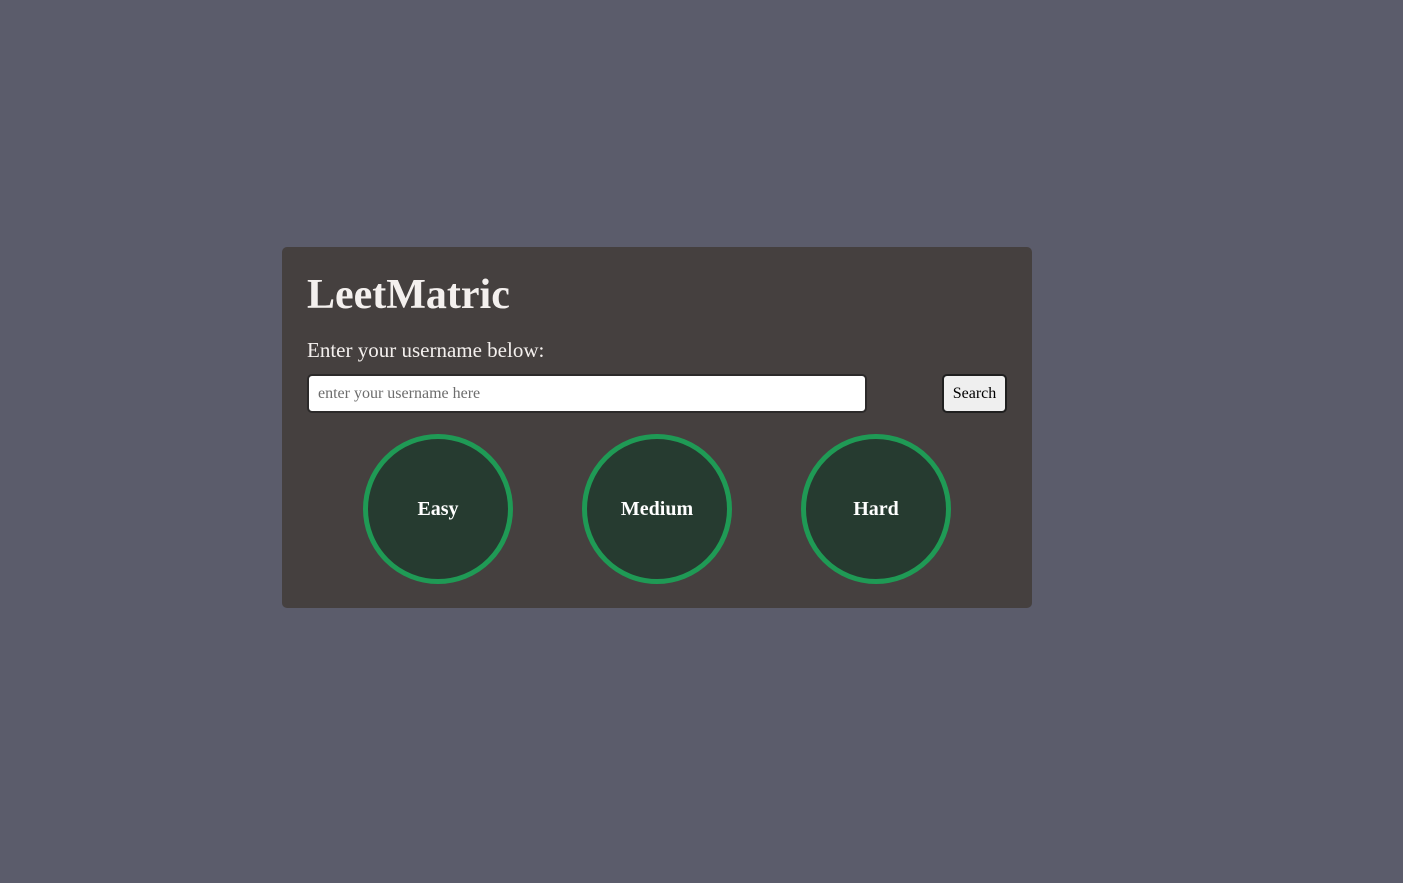 This screenshot has height=883, width=1403. I want to click on search-button: Search, so click(974, 393).